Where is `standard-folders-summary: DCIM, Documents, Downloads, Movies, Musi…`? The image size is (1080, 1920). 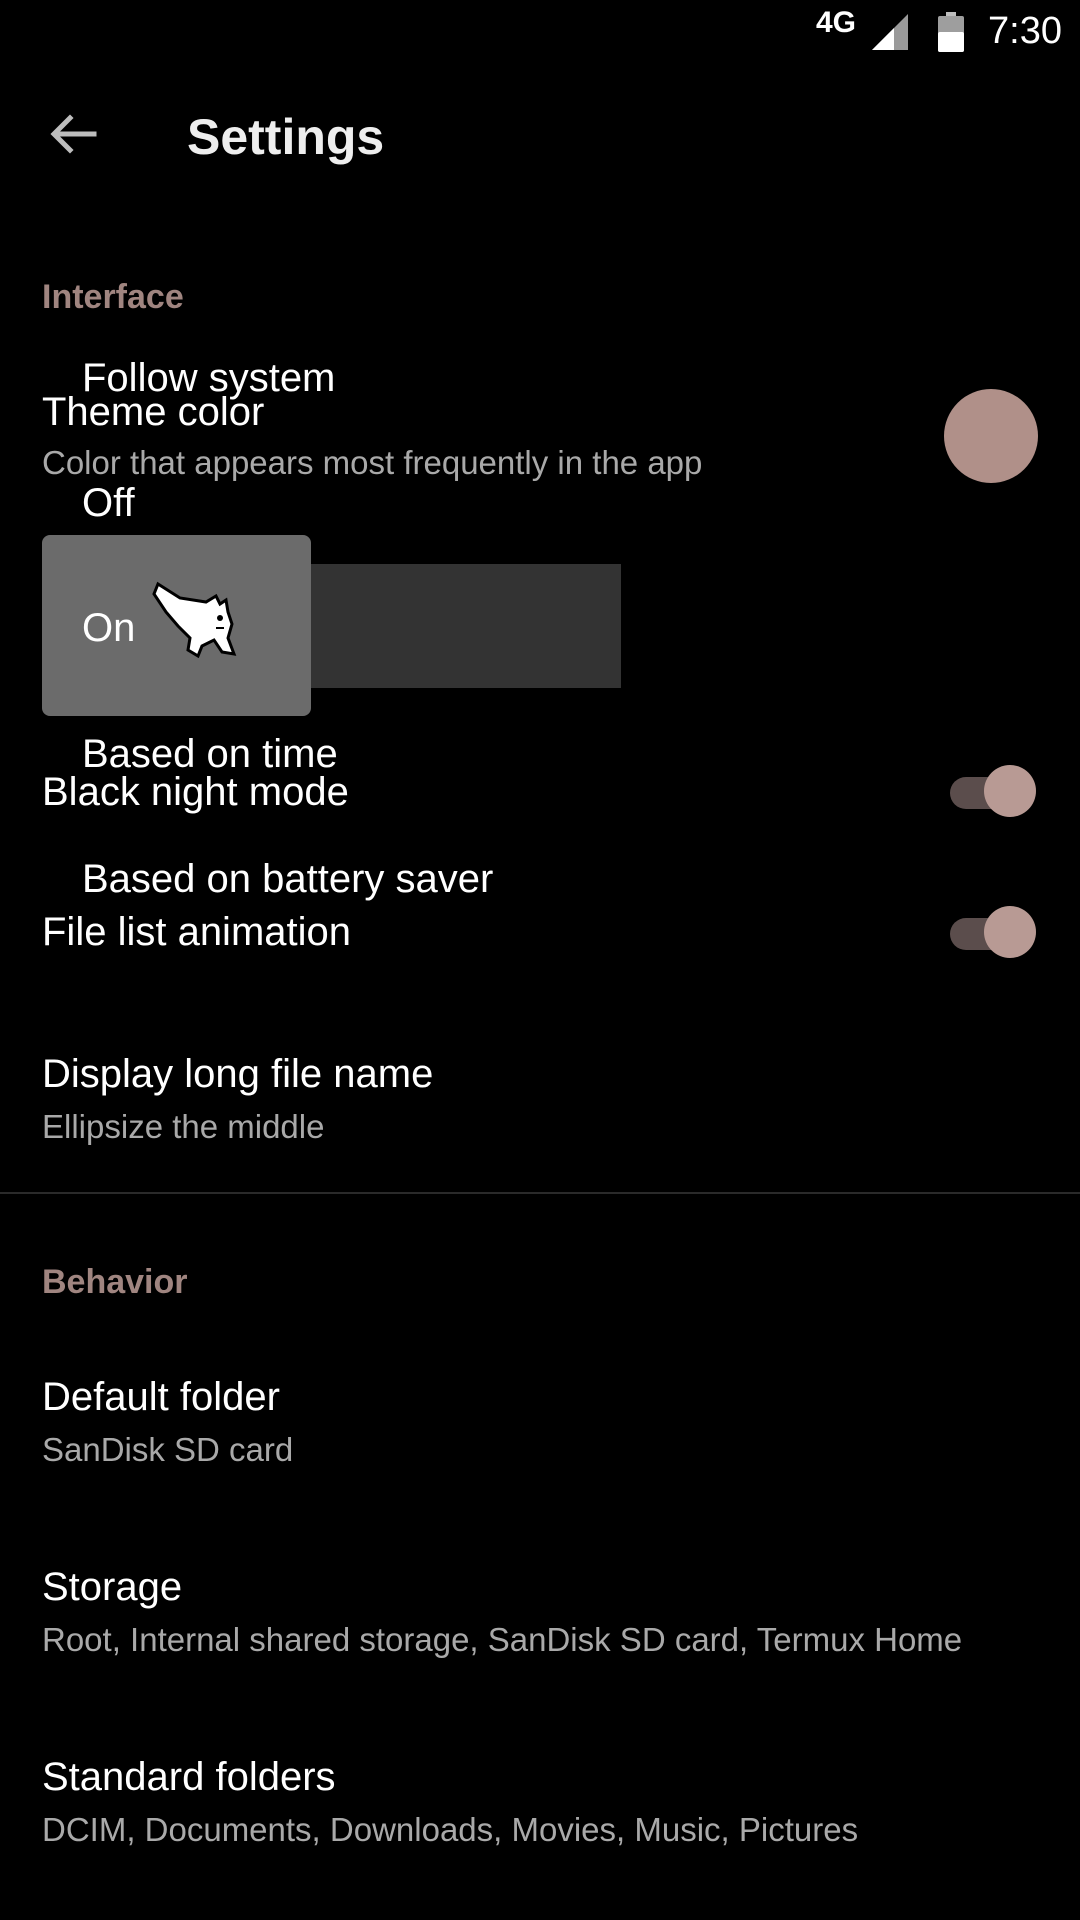
standard-folders-summary: DCIM, Documents, Downloads, Movies, Musi… is located at coordinates (450, 1829).